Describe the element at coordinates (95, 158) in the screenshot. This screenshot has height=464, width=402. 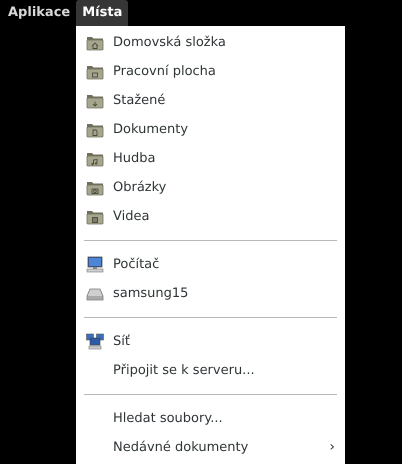
I see `music-folder-icon` at that location.